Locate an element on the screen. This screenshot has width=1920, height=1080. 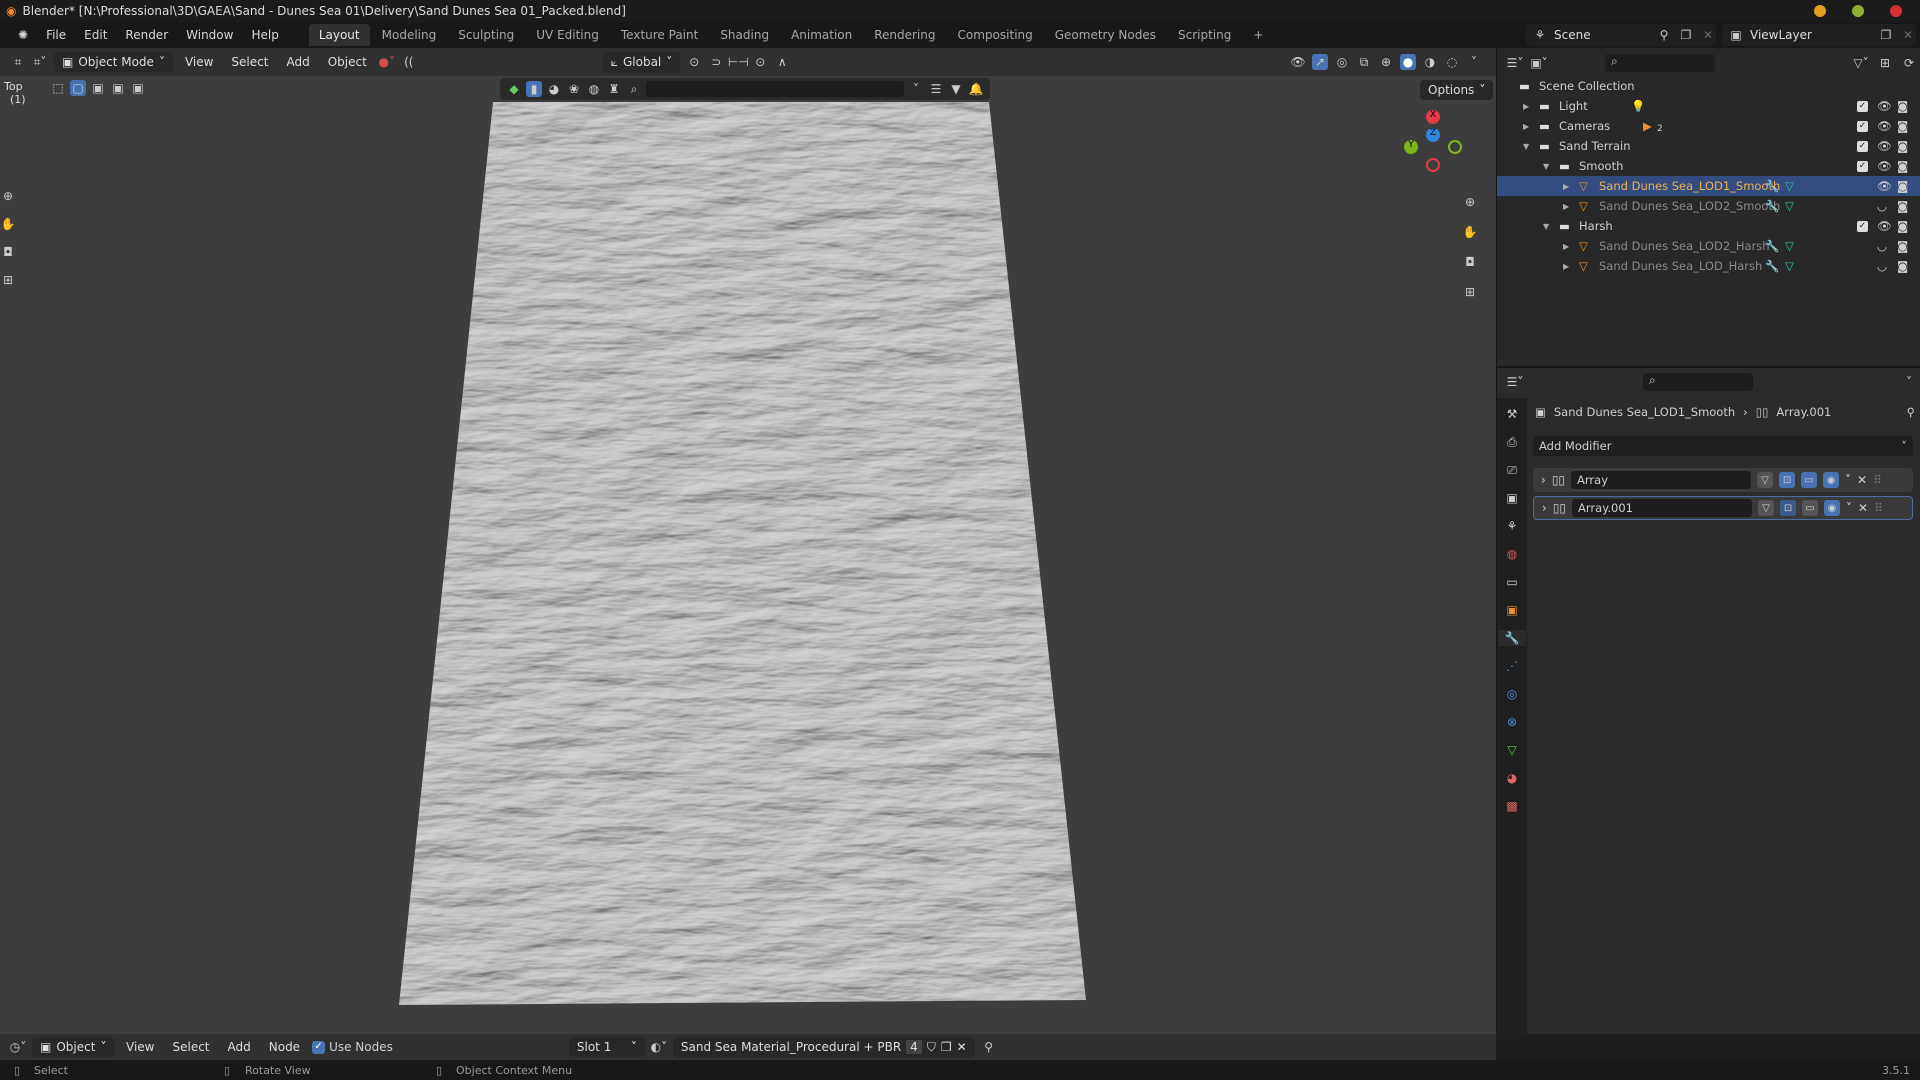
close-button is located at coordinates (1896, 11).